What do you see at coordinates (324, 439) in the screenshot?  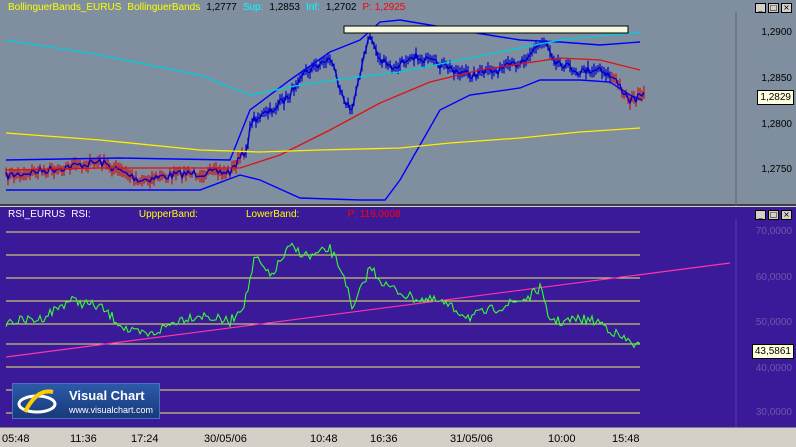 I see `time-tick: 10:48` at bounding box center [324, 439].